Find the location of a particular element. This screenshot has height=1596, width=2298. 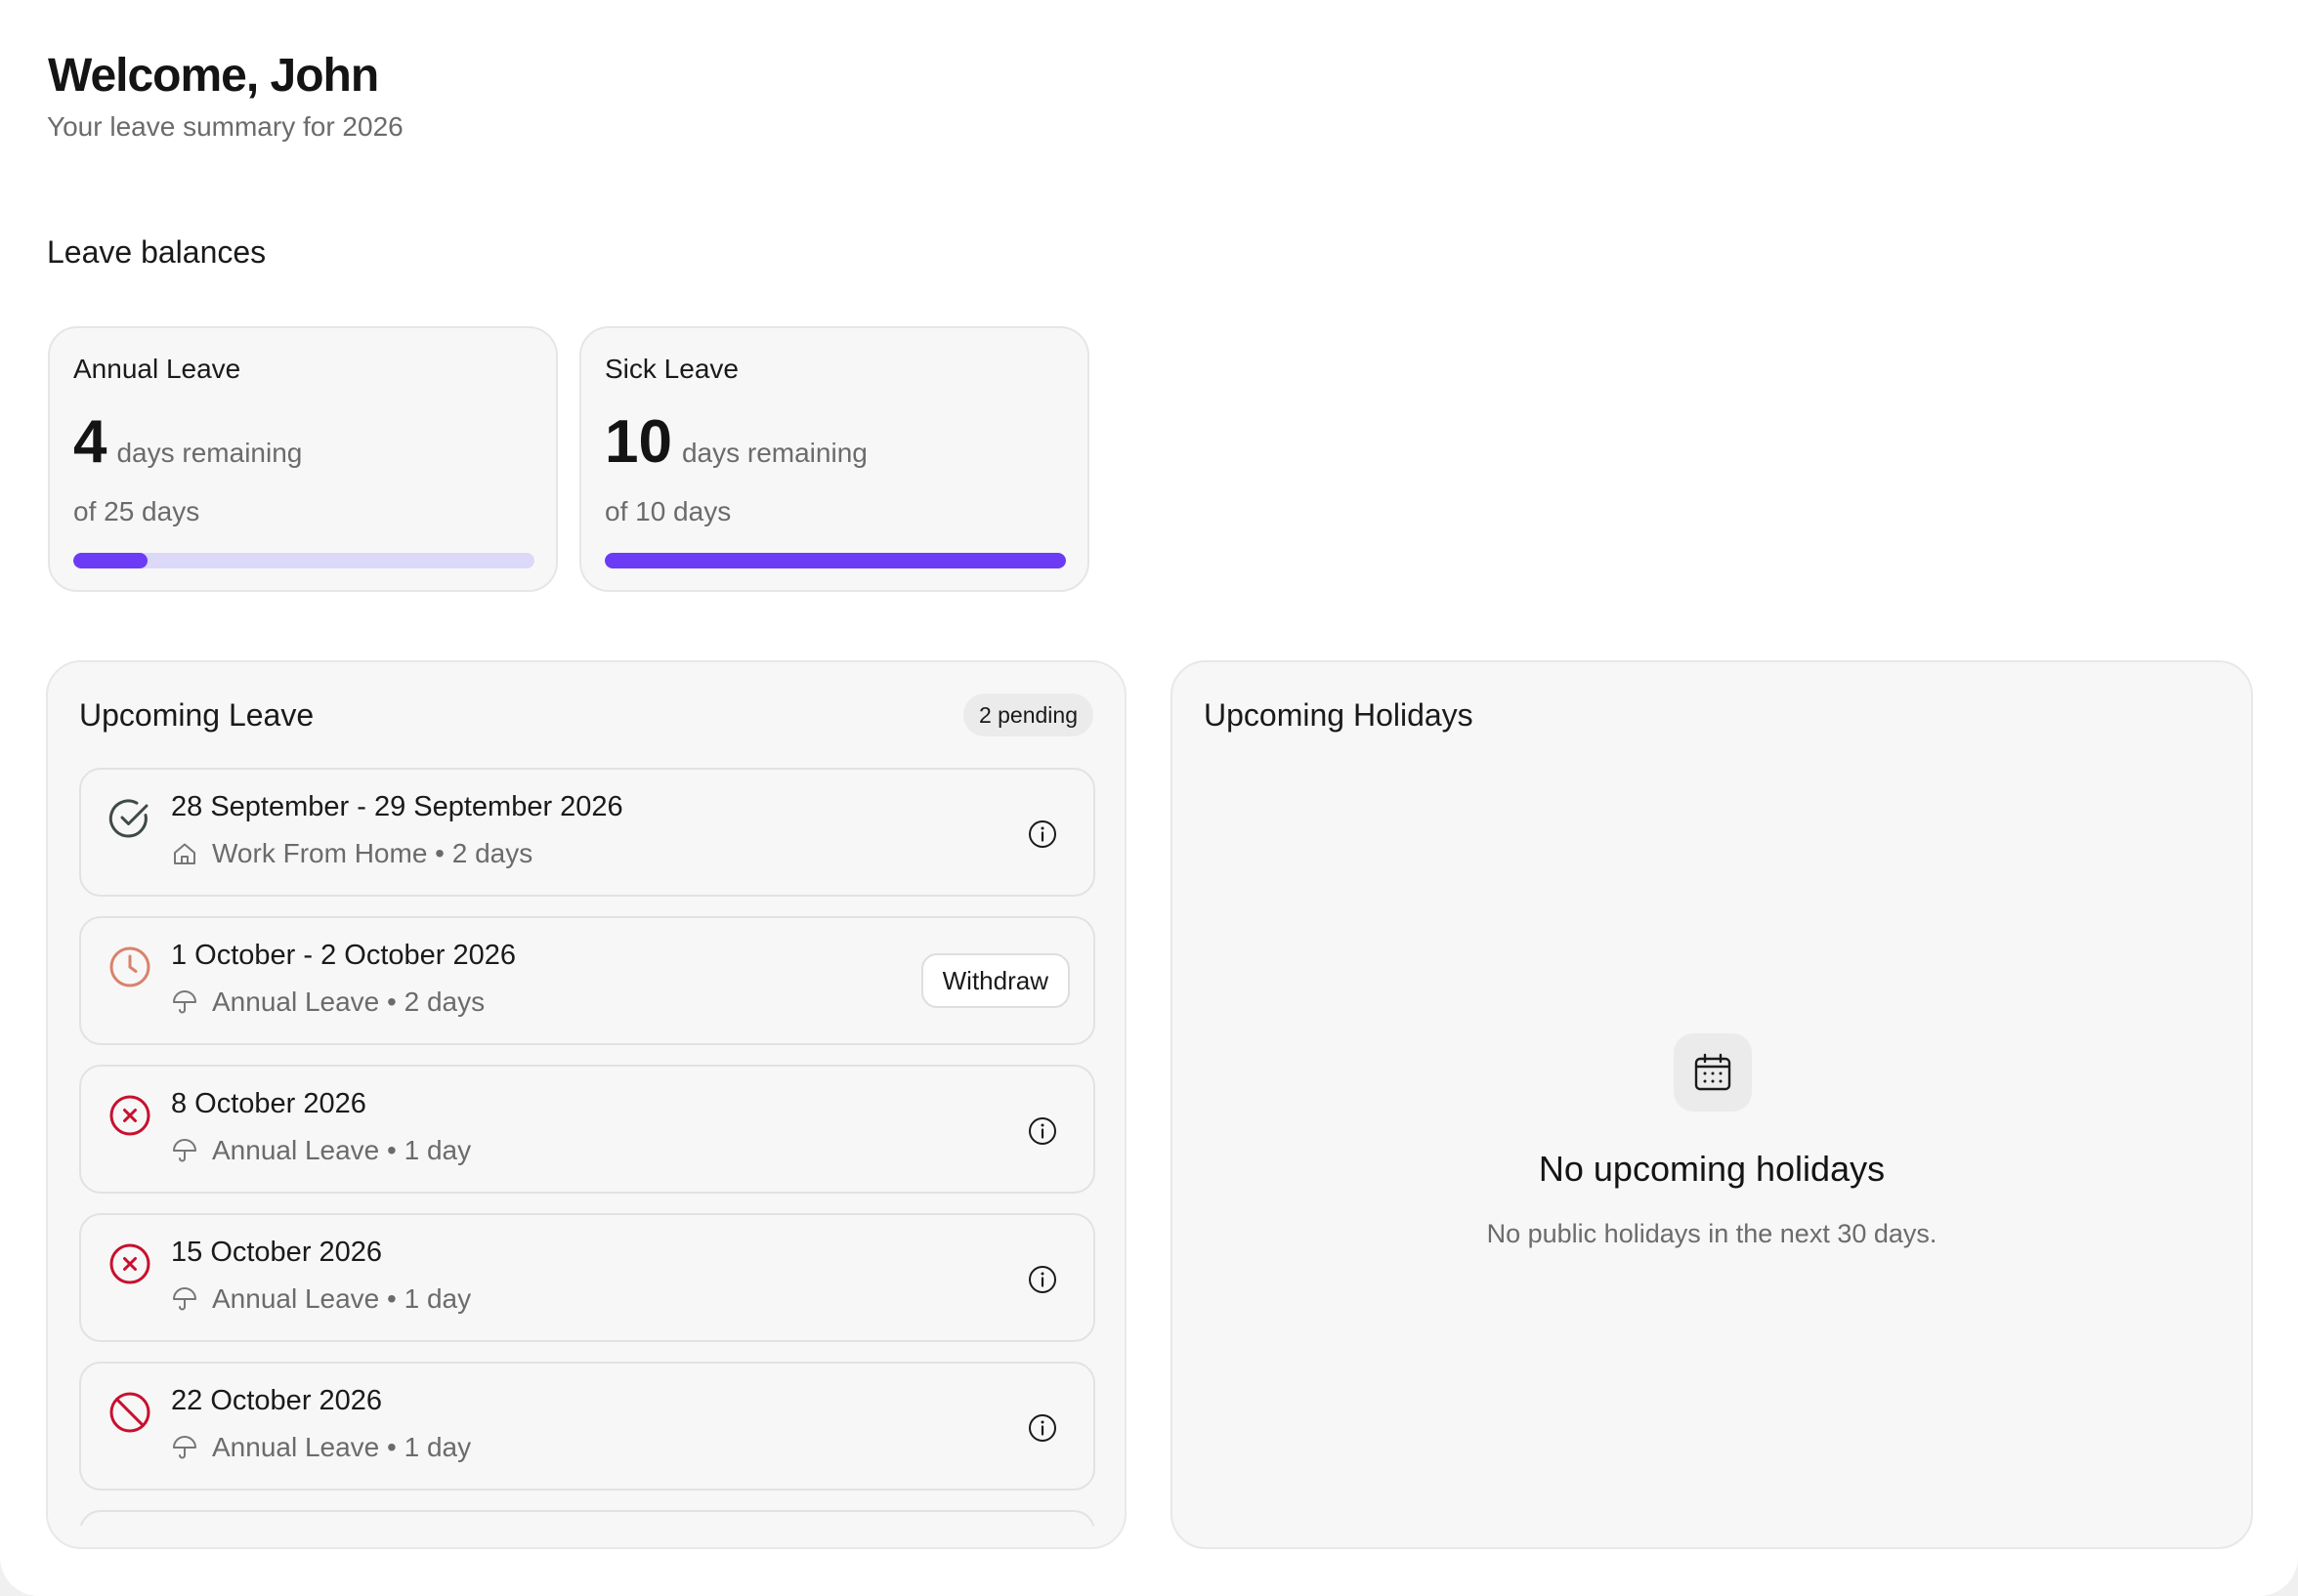

leave-item-meta-row: Work From Home • 2 days is located at coordinates (351, 853).